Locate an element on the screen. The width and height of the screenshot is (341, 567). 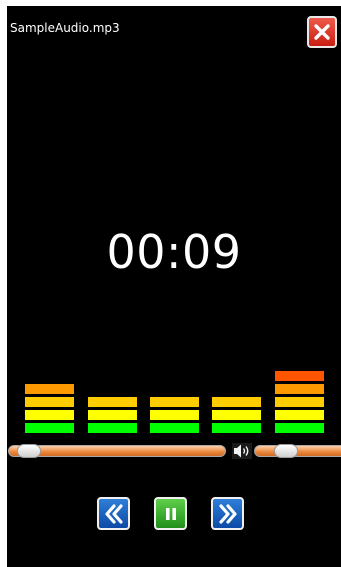
pause-icon is located at coordinates (170, 513).